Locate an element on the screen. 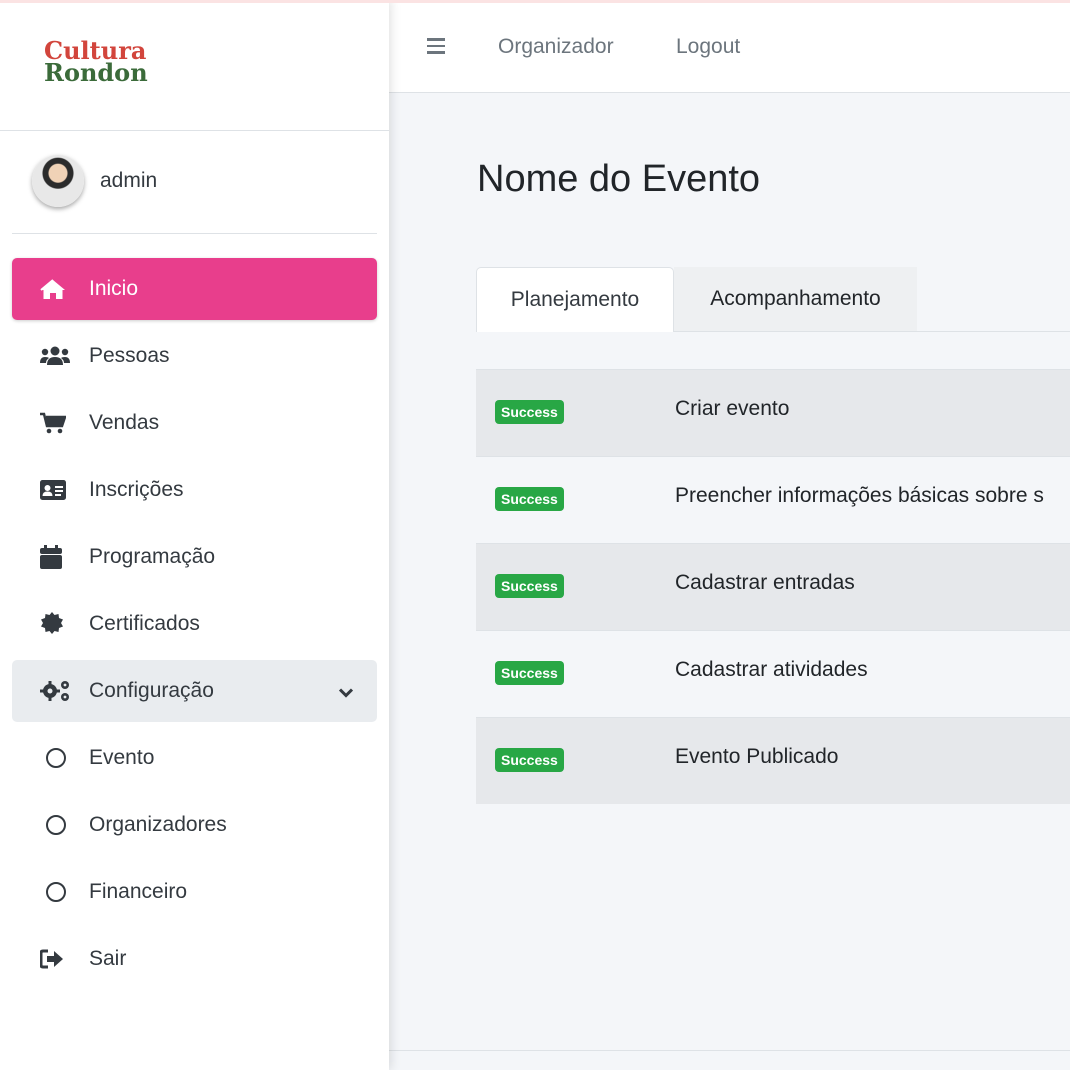 This screenshot has width=1070, height=1070. sidebar-item-vendas: Vendas is located at coordinates (194, 423).